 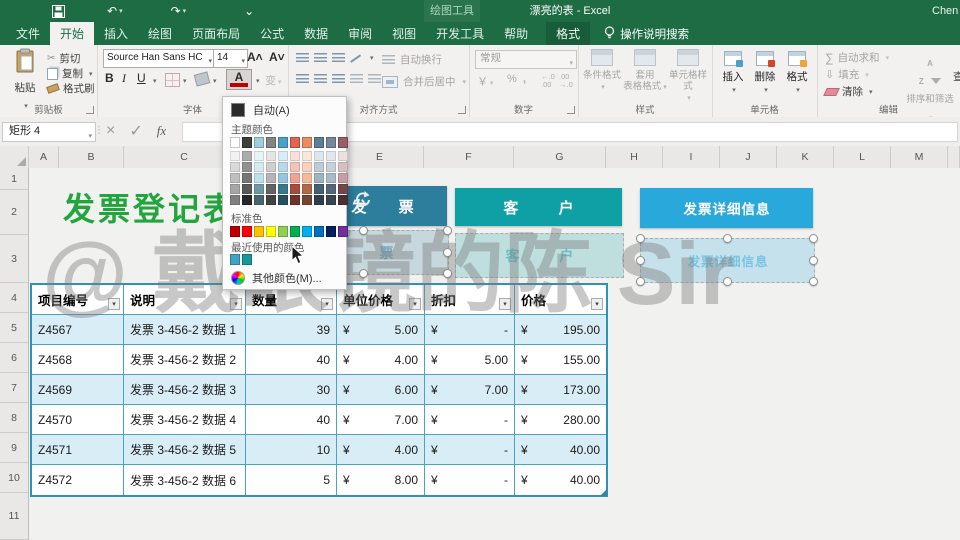 I want to click on increase-indent-icon, so click(x=374, y=78).